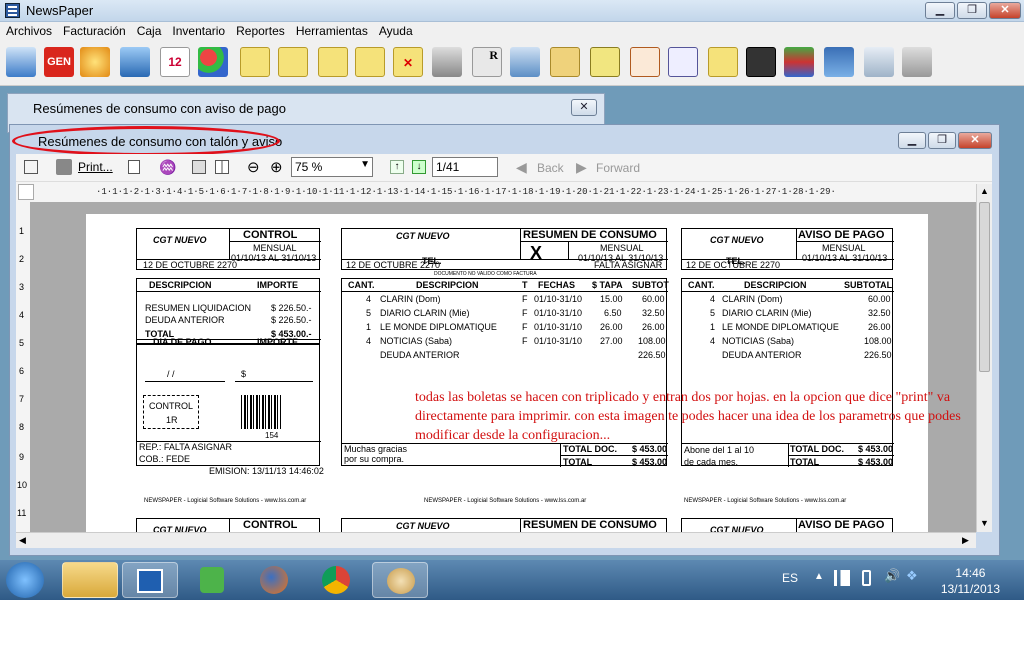 The image size is (1024, 662). I want to click on barcode, so click(261, 412).